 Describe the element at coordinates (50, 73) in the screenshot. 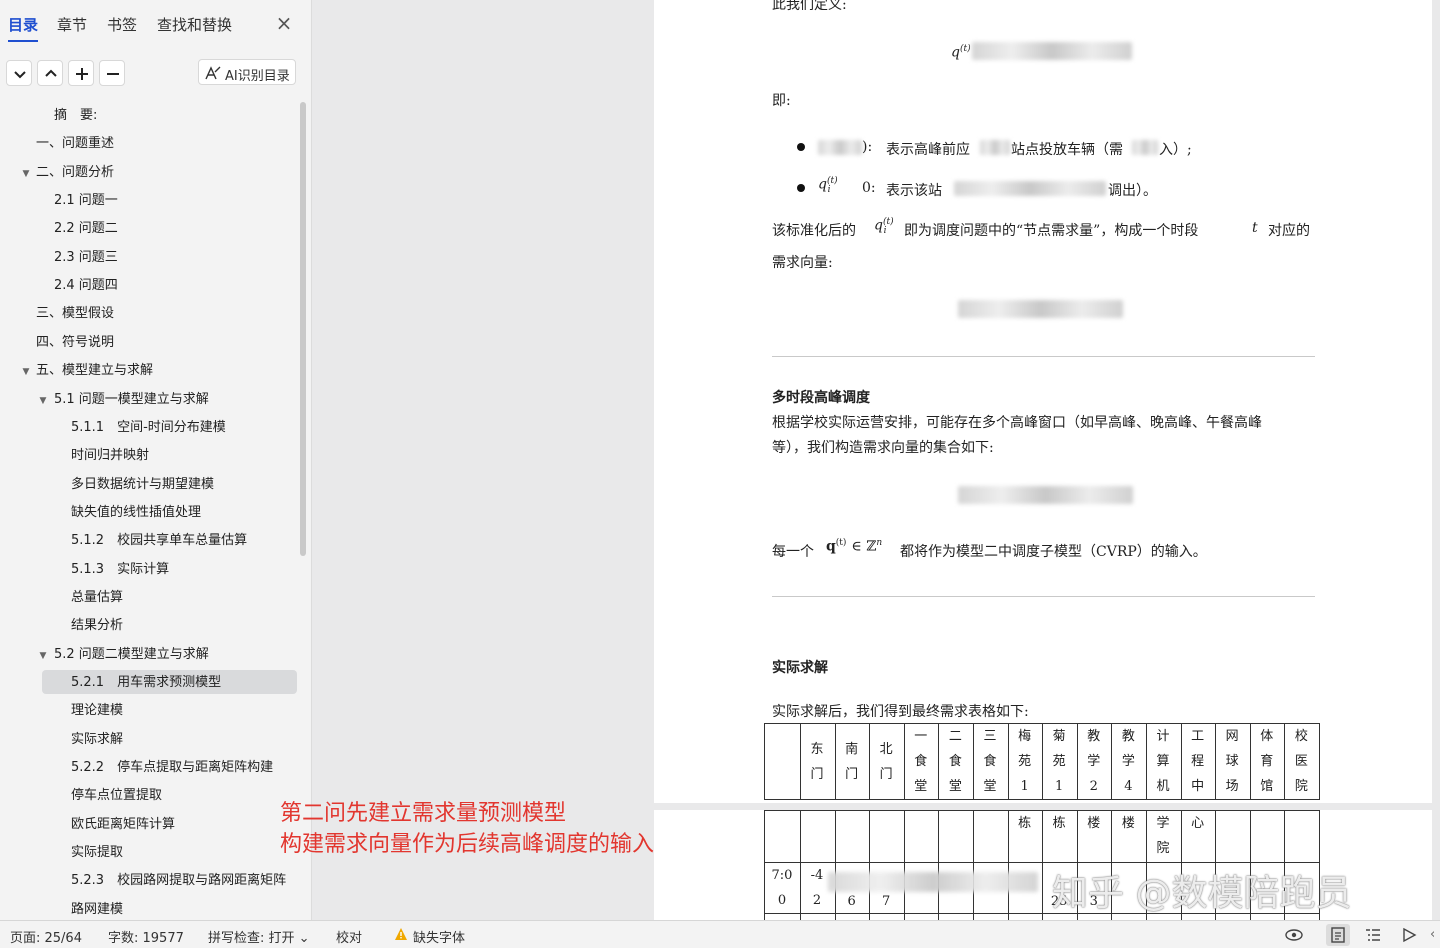

I see `collapse-all-button` at that location.